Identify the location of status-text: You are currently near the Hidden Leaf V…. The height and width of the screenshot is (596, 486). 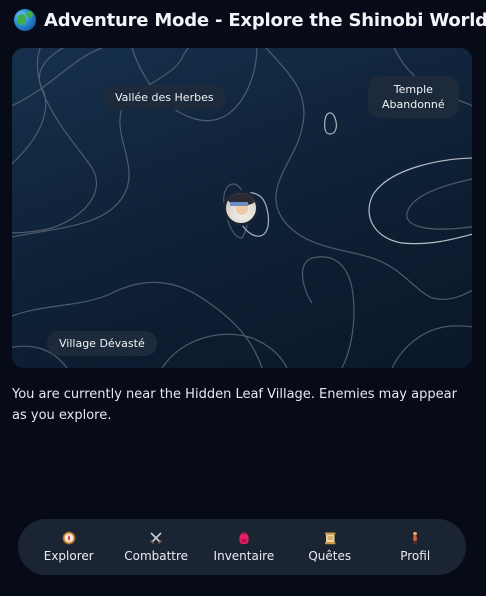
(234, 405).